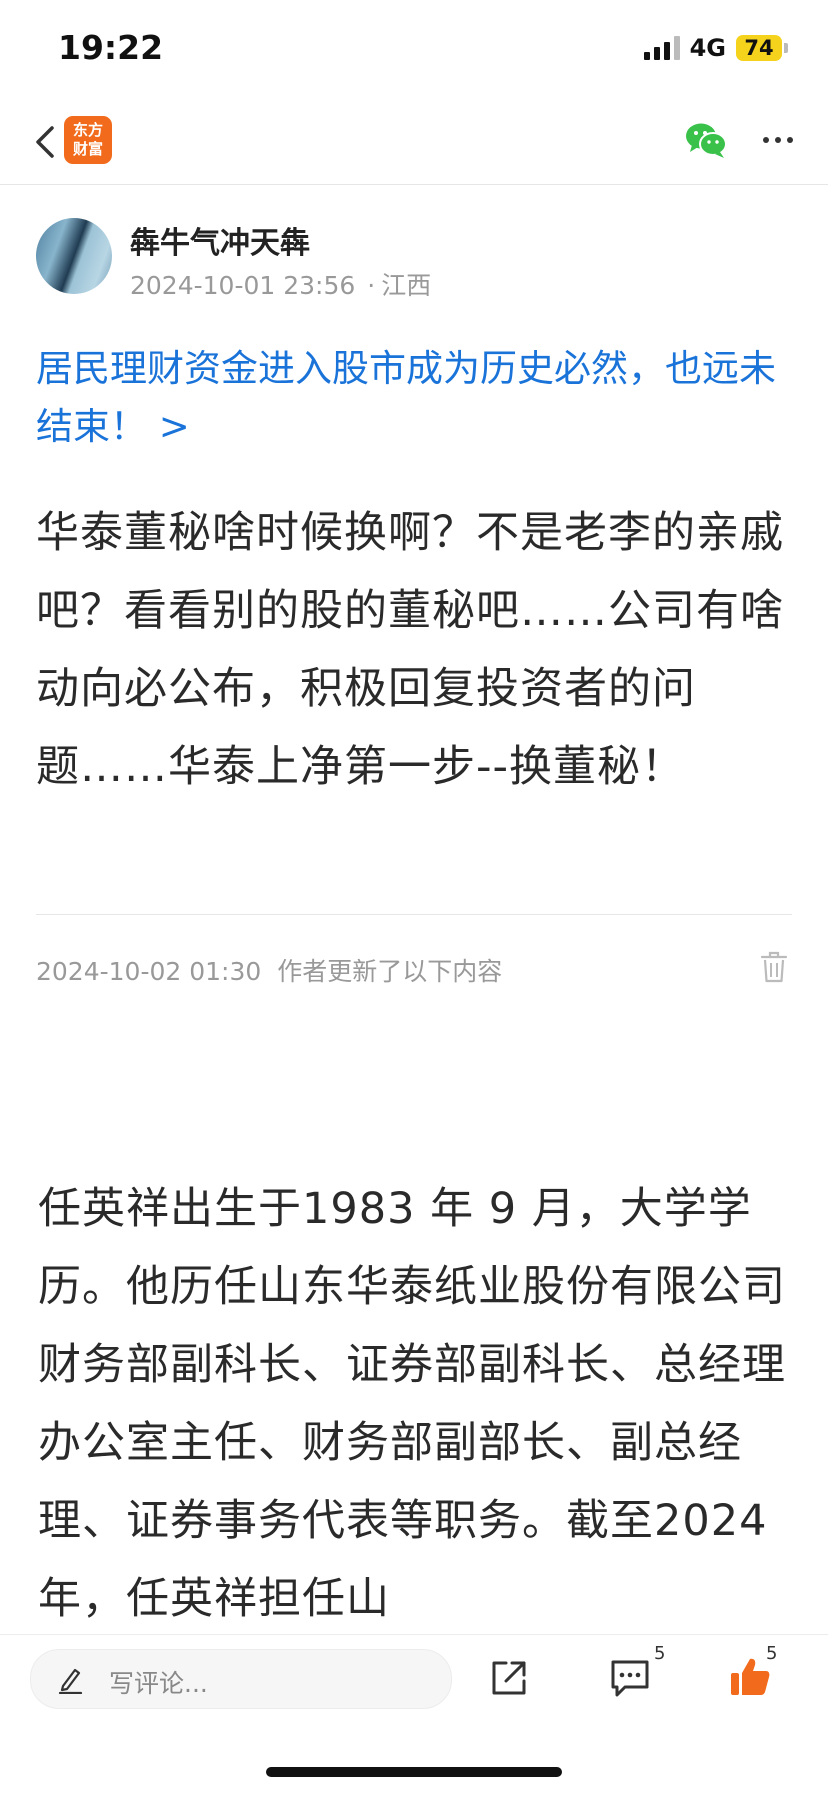 The height and width of the screenshot is (1793, 828). What do you see at coordinates (414, 398) in the screenshot?
I see `topic-link: 居民理财资金进入股市成为历史必然，也远未结束！ >` at bounding box center [414, 398].